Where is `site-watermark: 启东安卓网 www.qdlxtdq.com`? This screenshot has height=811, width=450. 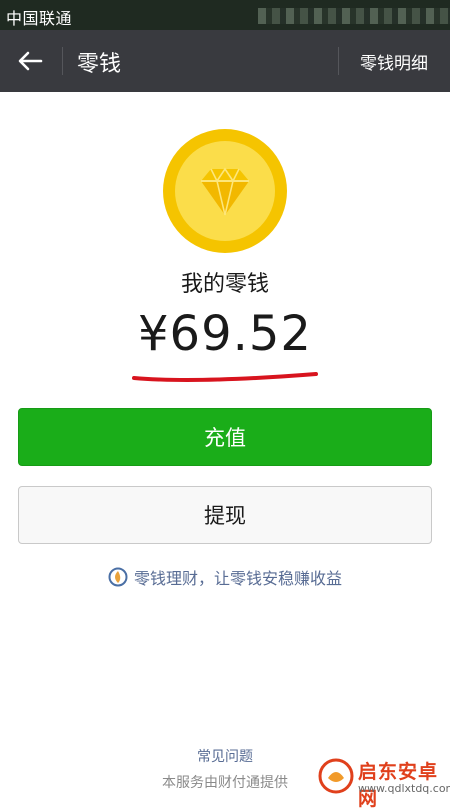 site-watermark: 启东安卓网 www.qdlxtdq.com is located at coordinates (381, 781).